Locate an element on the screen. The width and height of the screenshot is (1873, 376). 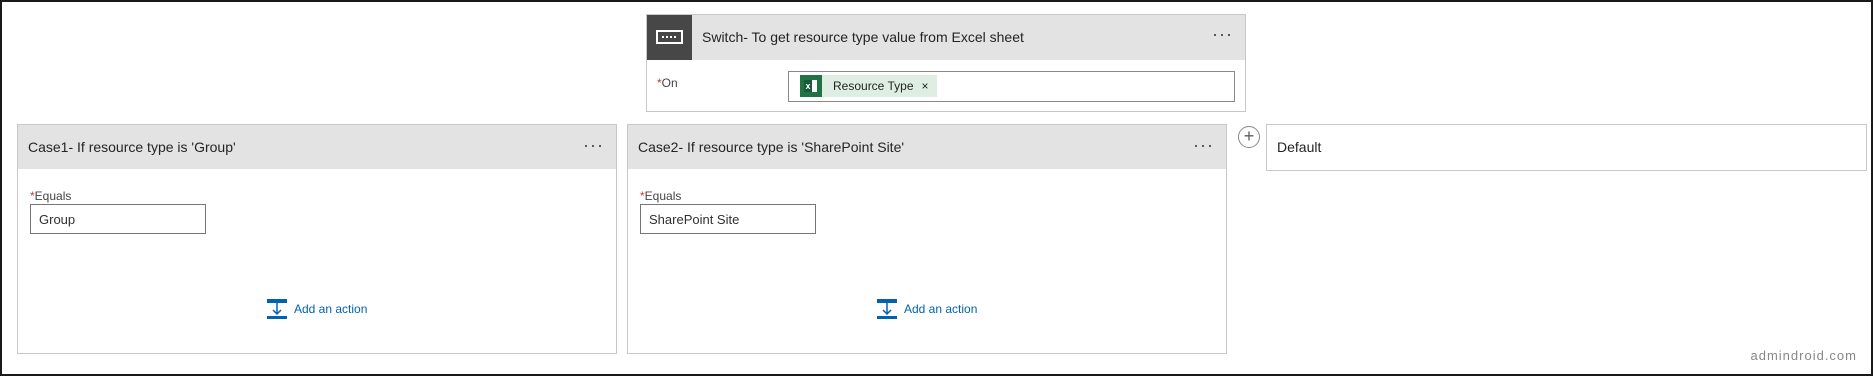
add-action-button-1: Add an action is located at coordinates (316, 309).